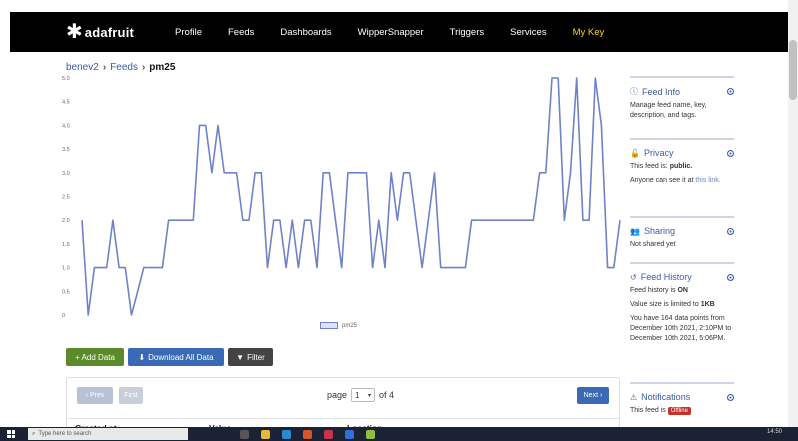 The width and height of the screenshot is (798, 441). Describe the element at coordinates (108, 434) in the screenshot. I see `taskbar-search: ⌕ Type here to search` at that location.